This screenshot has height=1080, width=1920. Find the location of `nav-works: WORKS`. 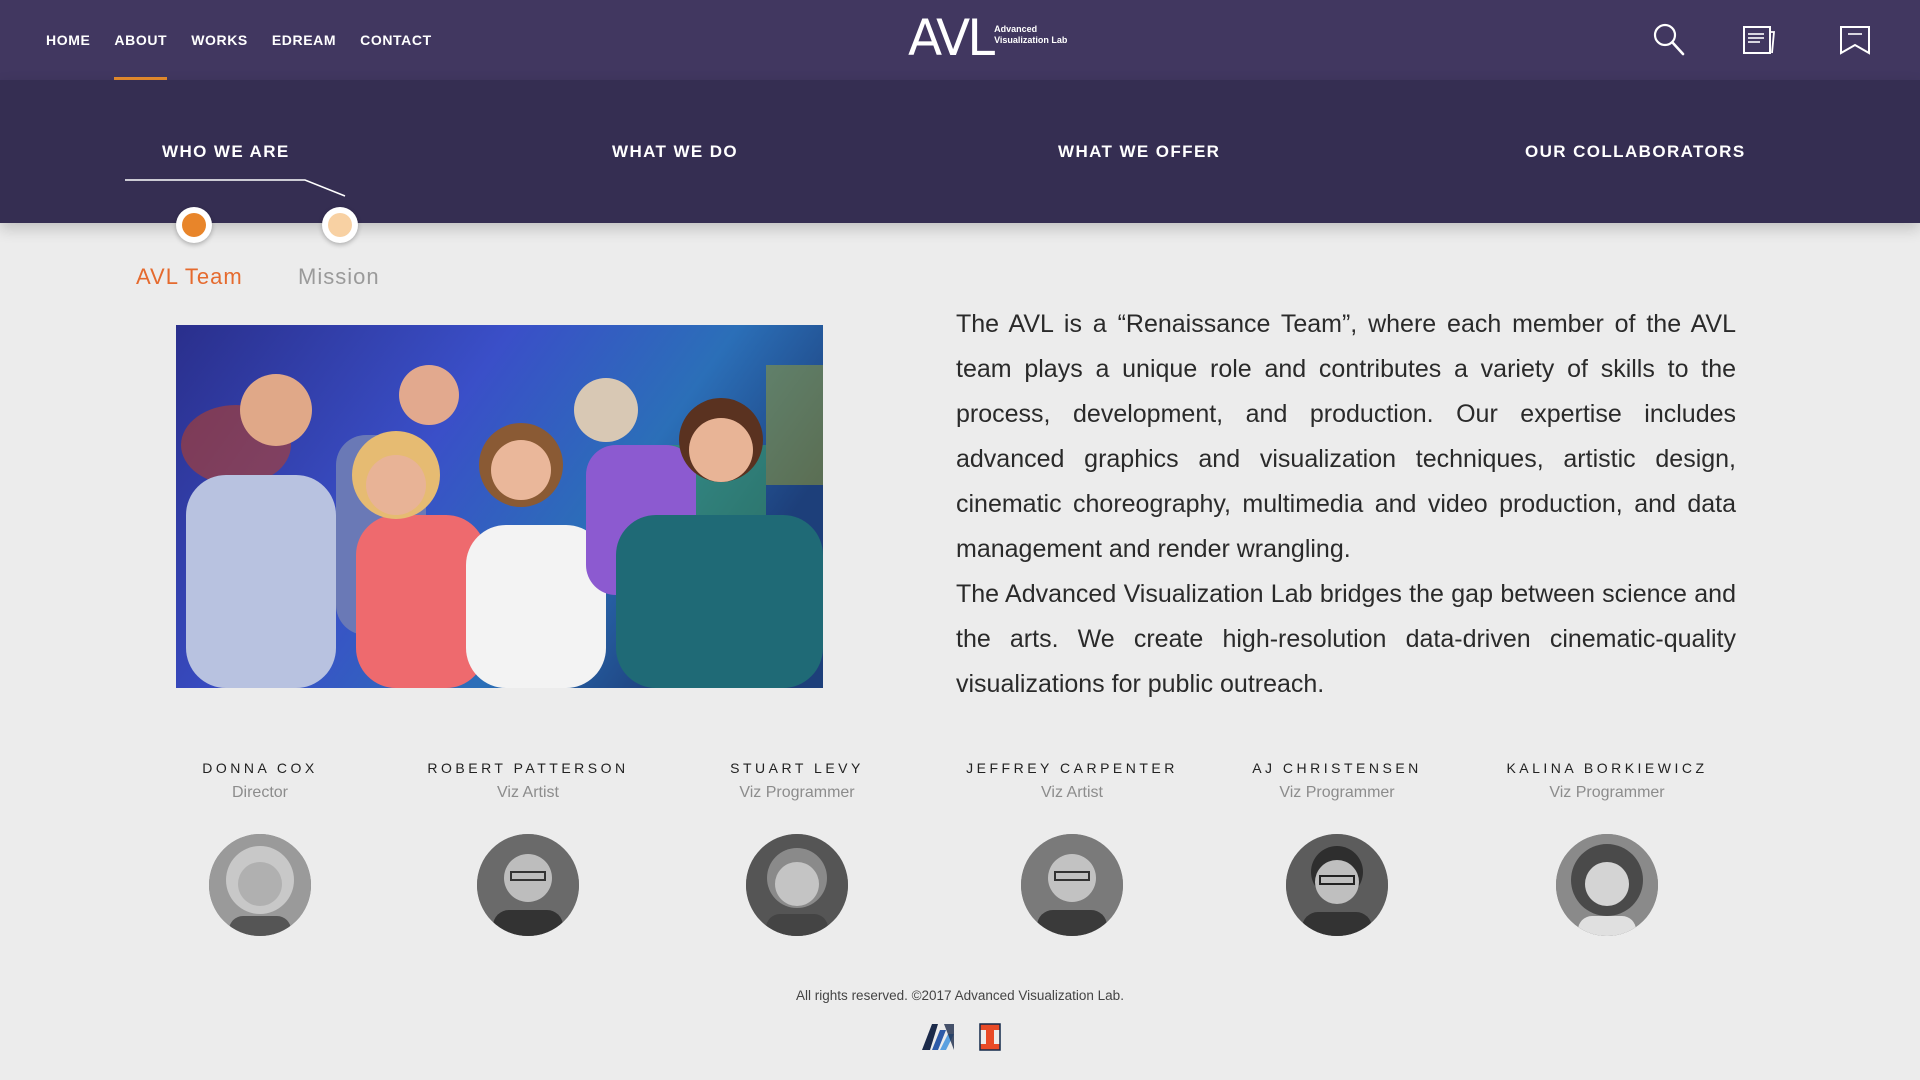

nav-works: WORKS is located at coordinates (219, 40).